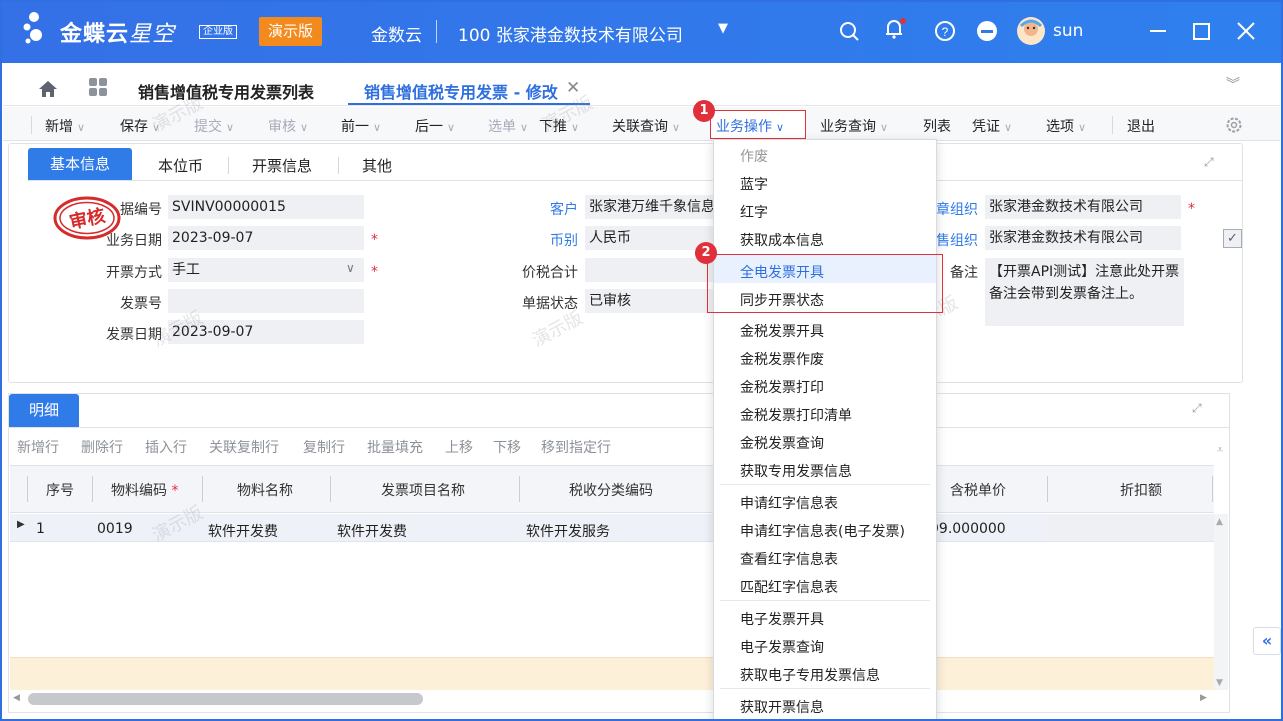 The width and height of the screenshot is (1283, 721). I want to click on scroll-left-icon: ◀, so click(16, 698).